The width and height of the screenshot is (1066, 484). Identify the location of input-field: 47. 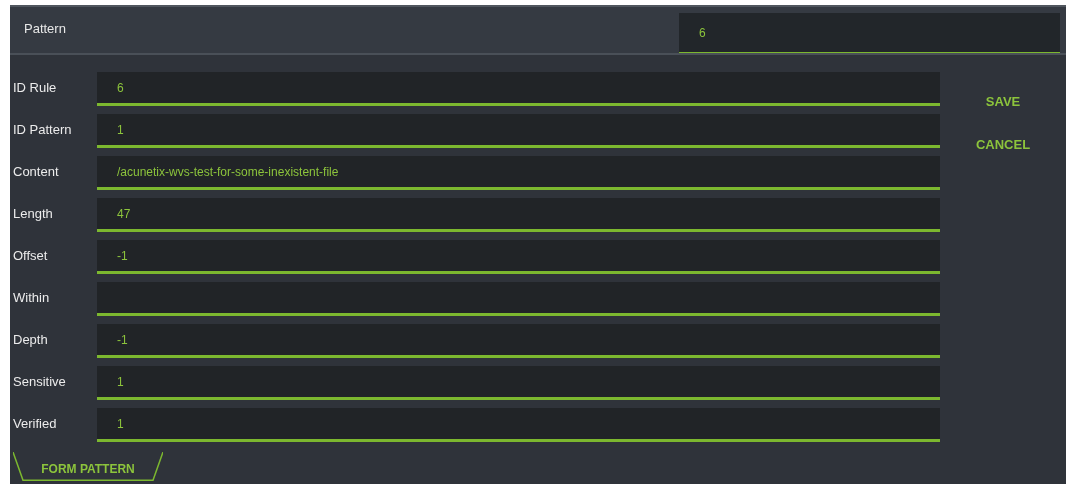
(518, 215).